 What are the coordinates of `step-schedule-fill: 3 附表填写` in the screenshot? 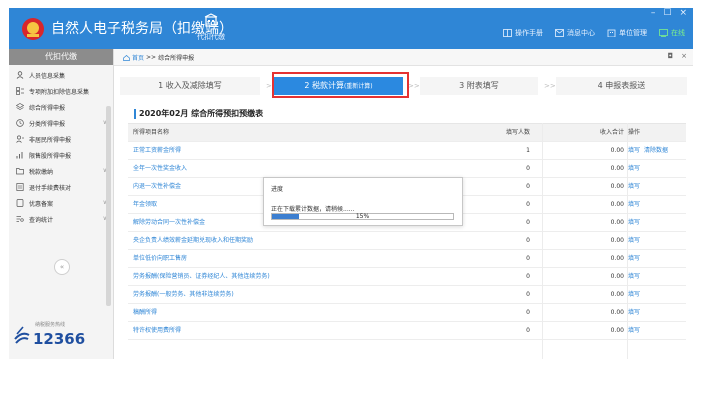 It's located at (479, 86).